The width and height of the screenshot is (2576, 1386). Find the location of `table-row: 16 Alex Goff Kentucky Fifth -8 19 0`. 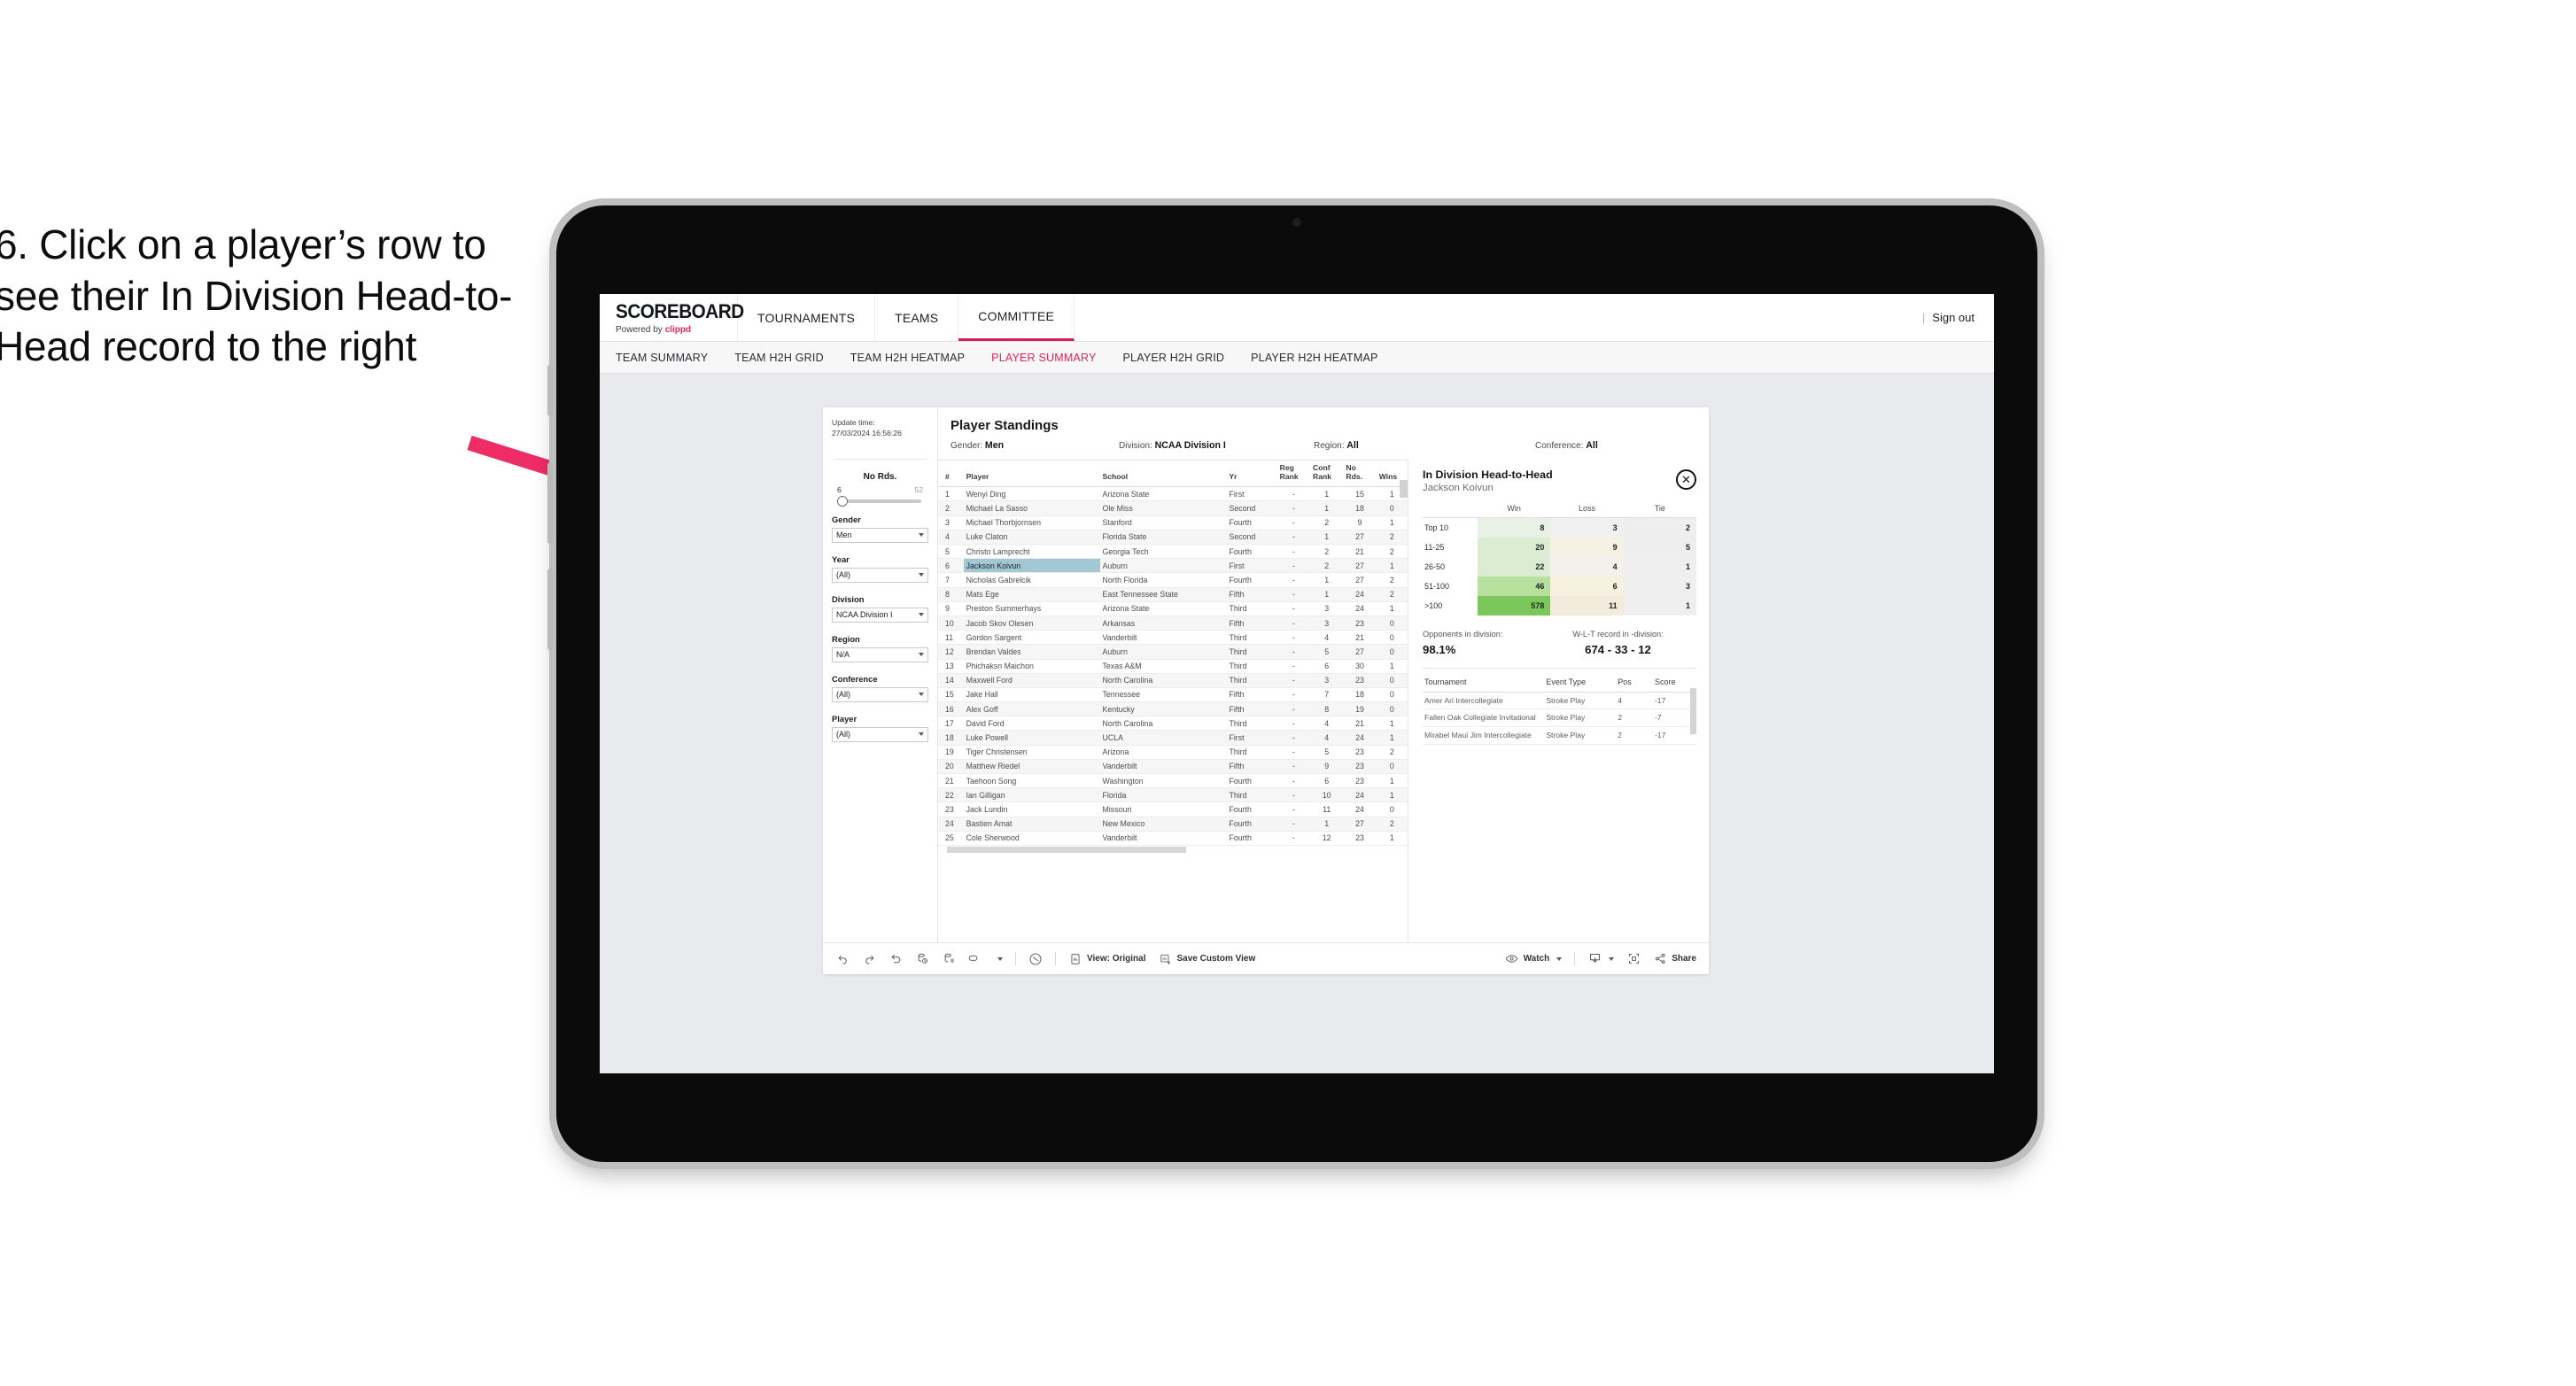

table-row: 16 Alex Goff Kentucky Fifth -8 19 0 is located at coordinates (1173, 709).